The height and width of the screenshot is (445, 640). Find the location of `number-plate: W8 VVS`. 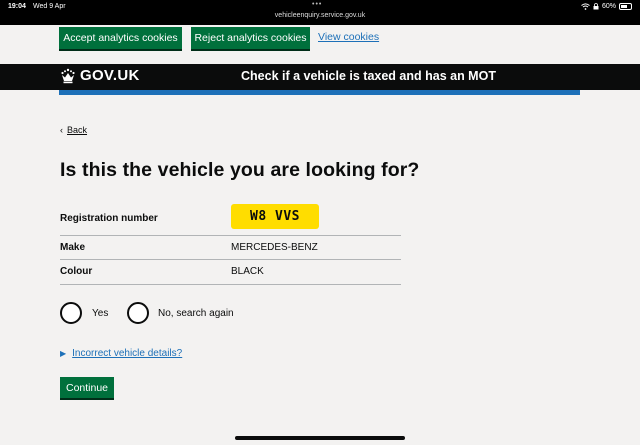

number-plate: W8 VVS is located at coordinates (275, 216).